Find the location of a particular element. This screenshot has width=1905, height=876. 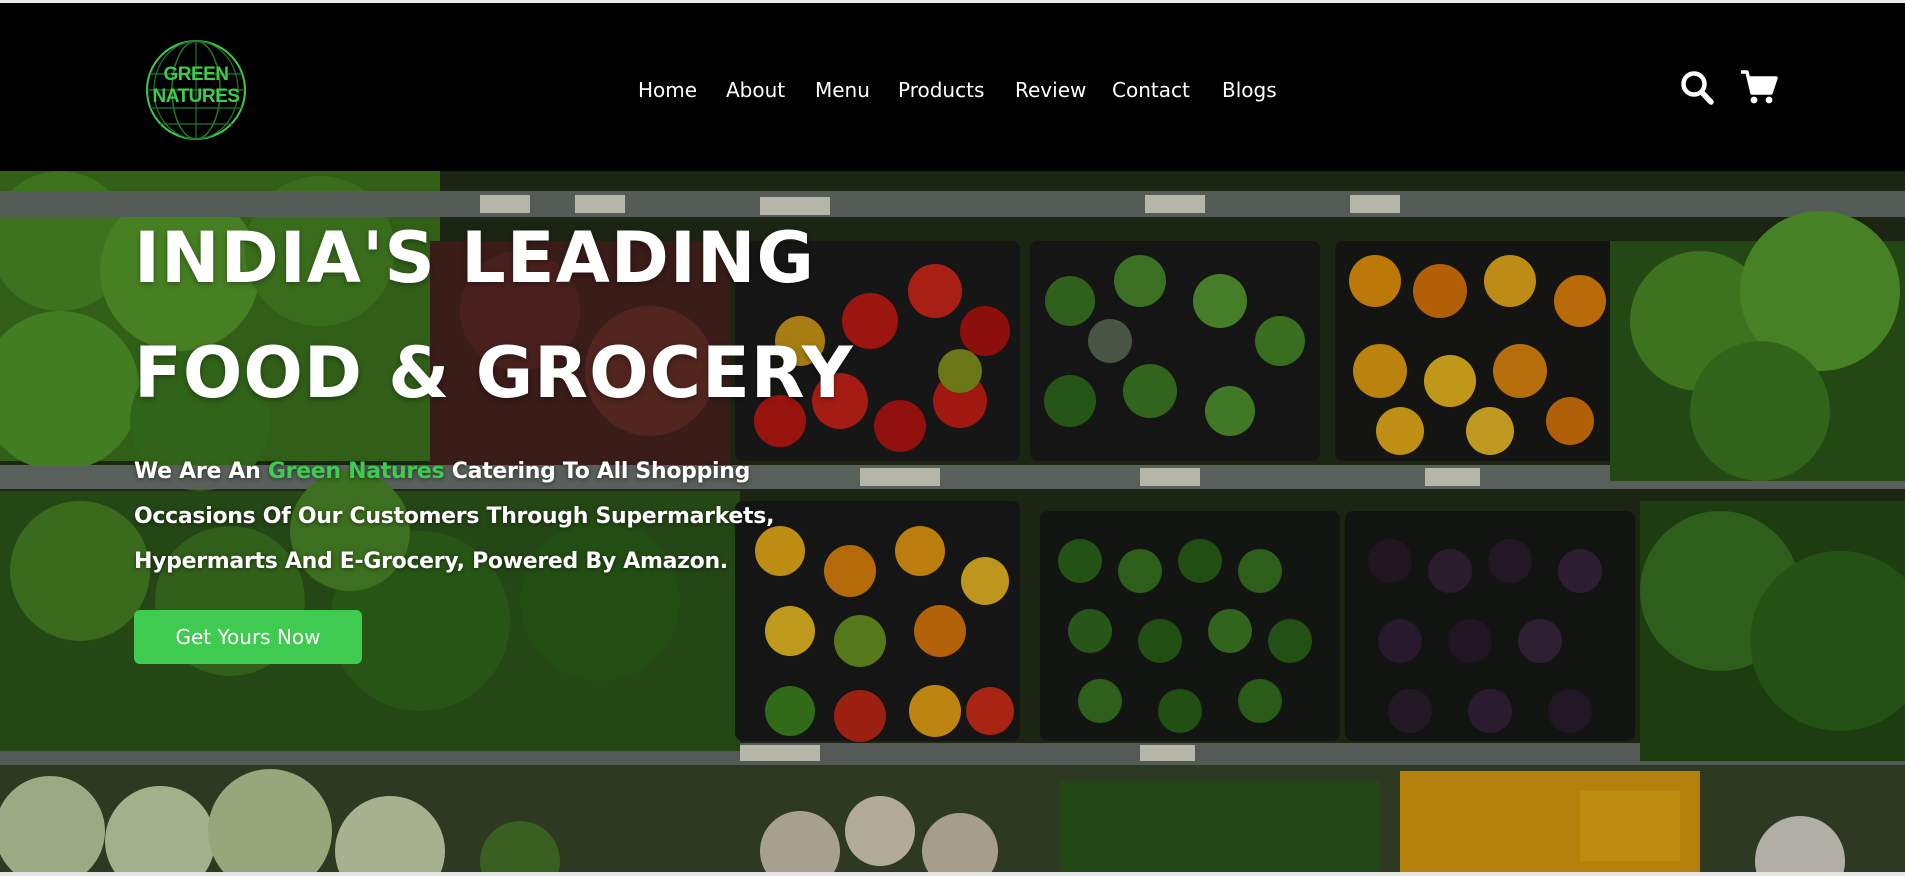

hero-title-line2: FOOD & GROCERY is located at coordinates (494, 373).